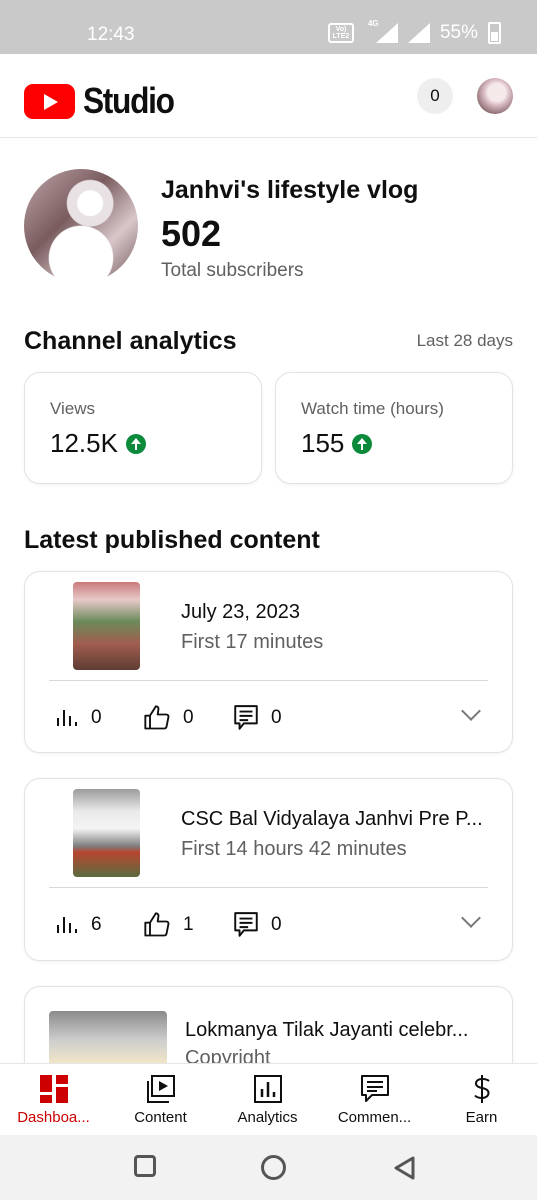 The image size is (537, 1200). Describe the element at coordinates (268, 1089) in the screenshot. I see `analytics-icon` at that location.